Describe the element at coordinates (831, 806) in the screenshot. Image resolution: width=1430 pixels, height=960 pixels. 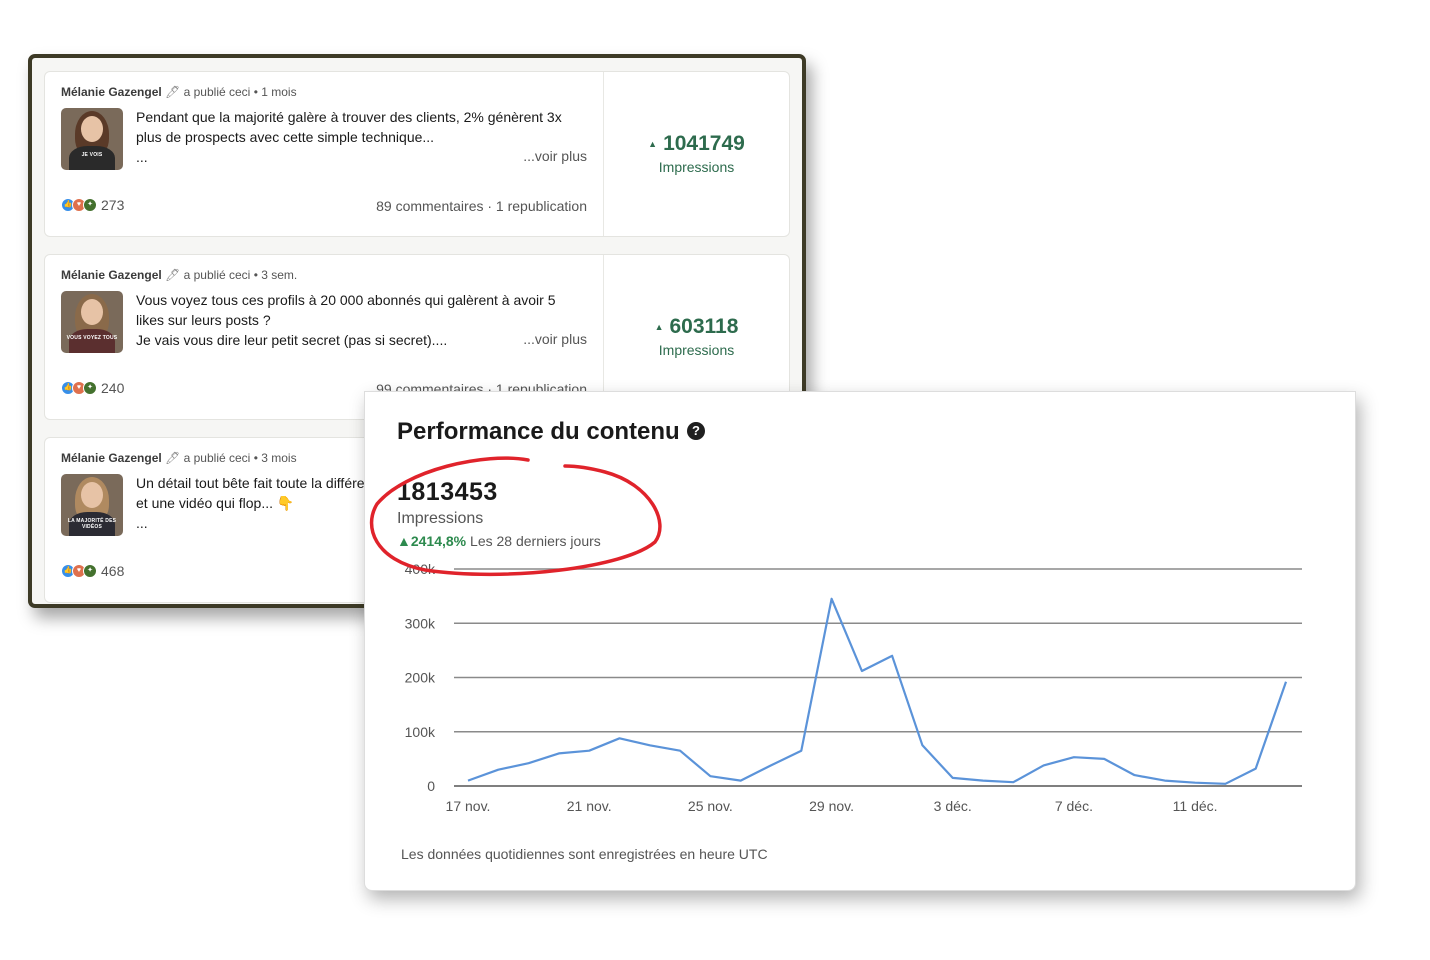
I see `x-tick-label: 29 nov.` at that location.